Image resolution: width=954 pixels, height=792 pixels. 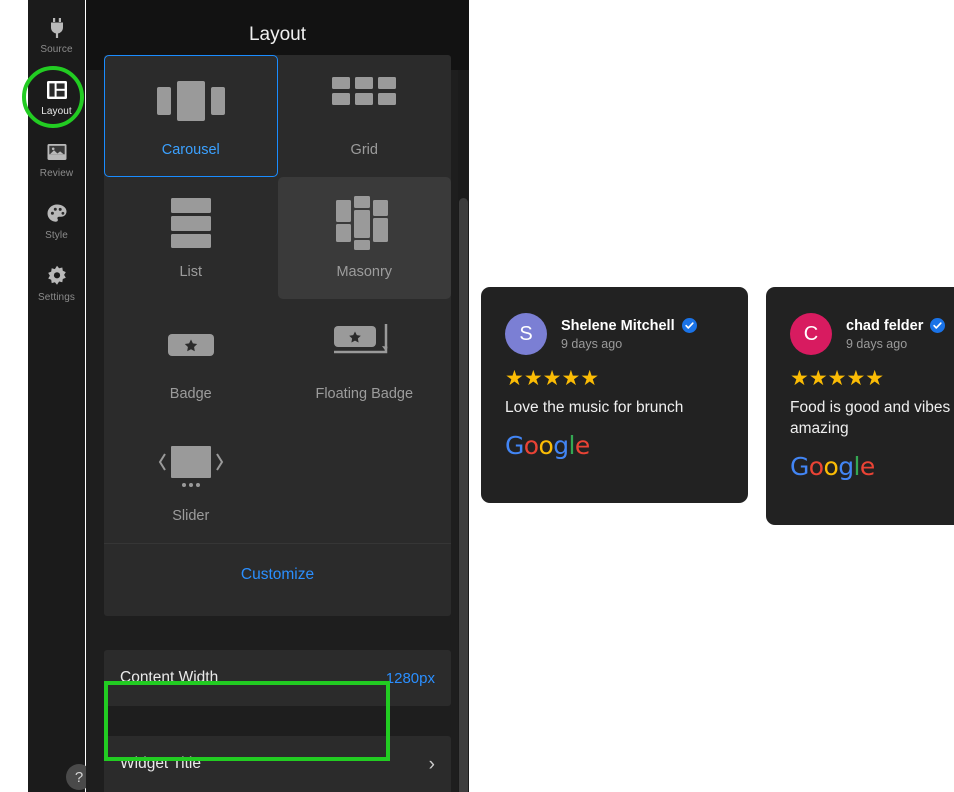 I want to click on badge-glyph-icon, so click(x=191, y=345).